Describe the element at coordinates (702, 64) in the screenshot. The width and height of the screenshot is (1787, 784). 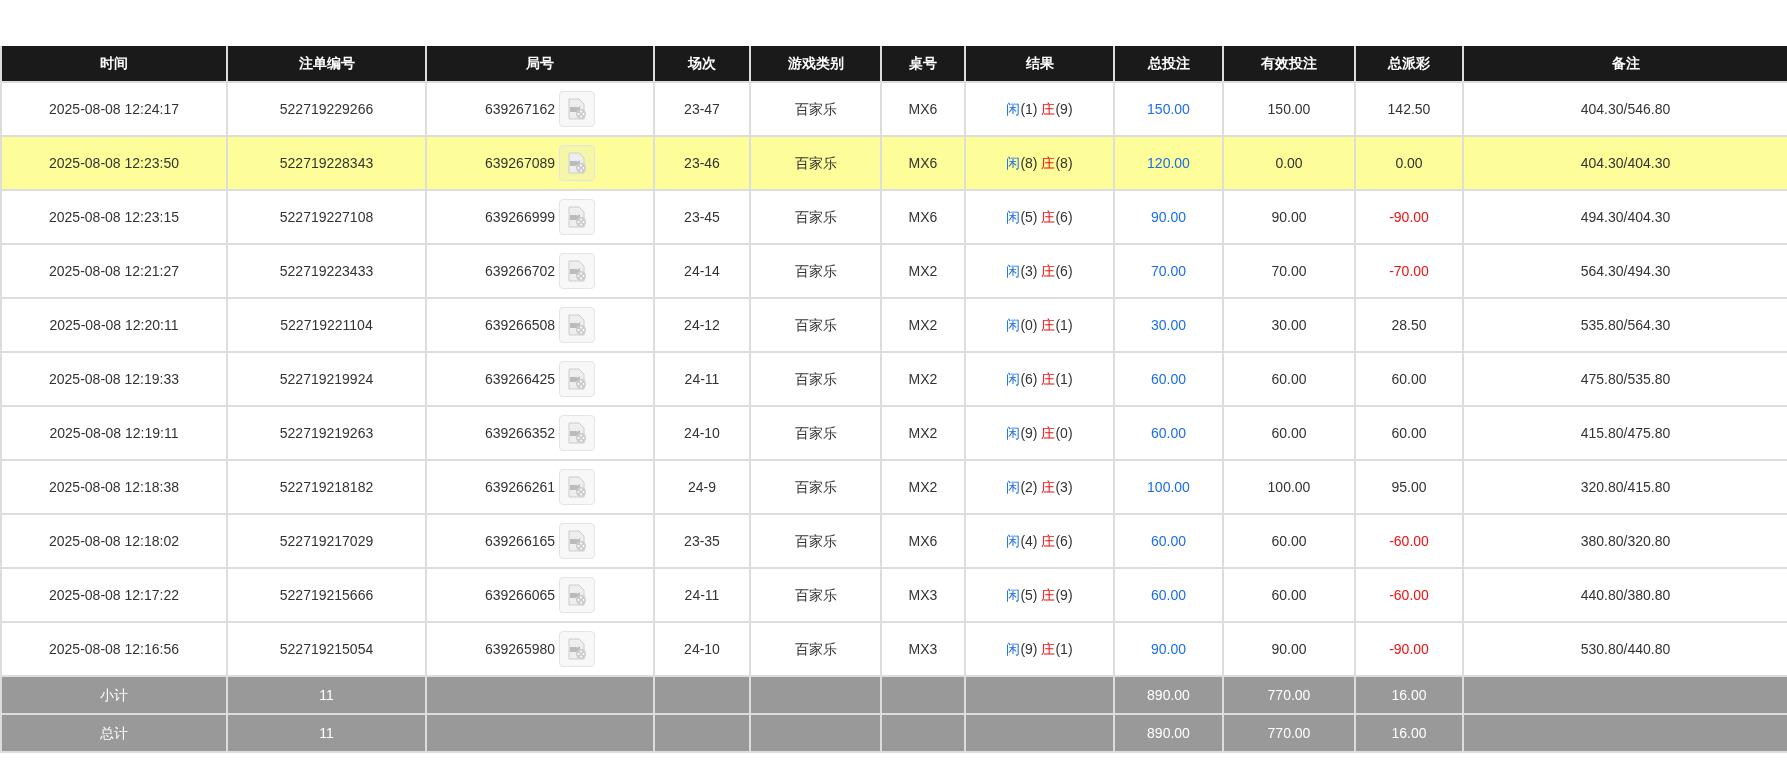
I see `column-header: 场次` at that location.